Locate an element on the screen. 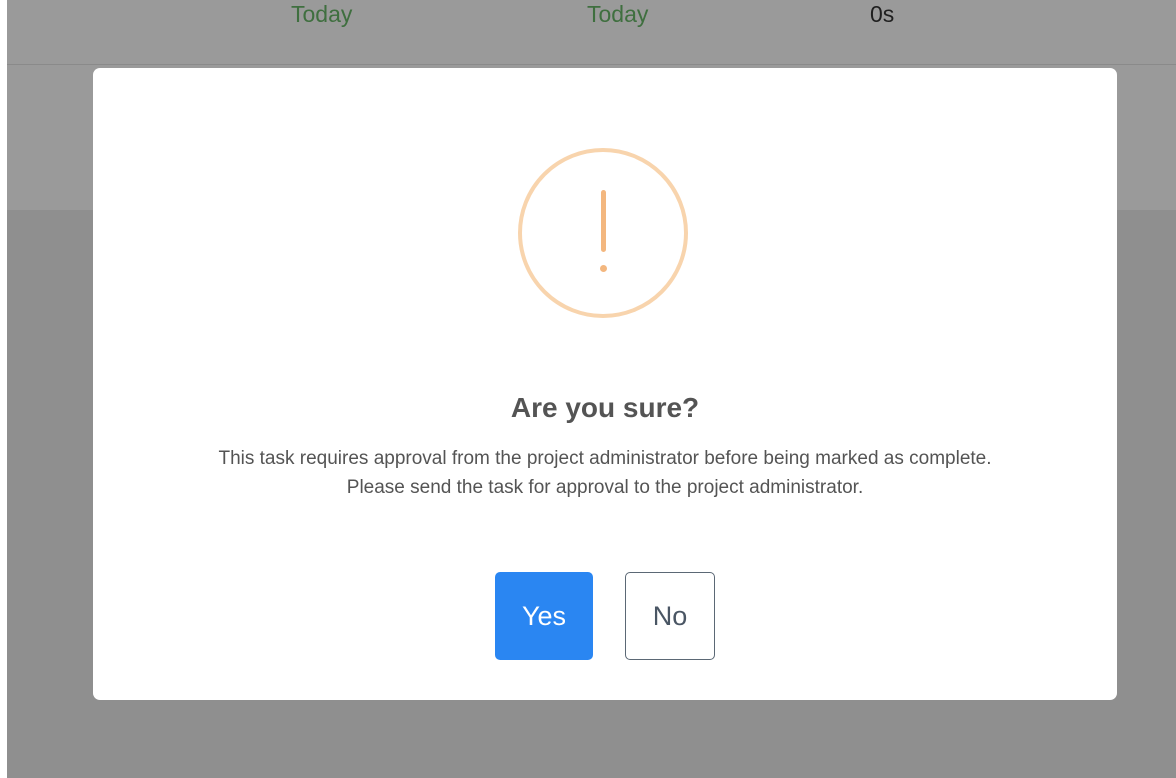 This screenshot has height=778, width=1176. exclamation-icon is located at coordinates (603, 233).